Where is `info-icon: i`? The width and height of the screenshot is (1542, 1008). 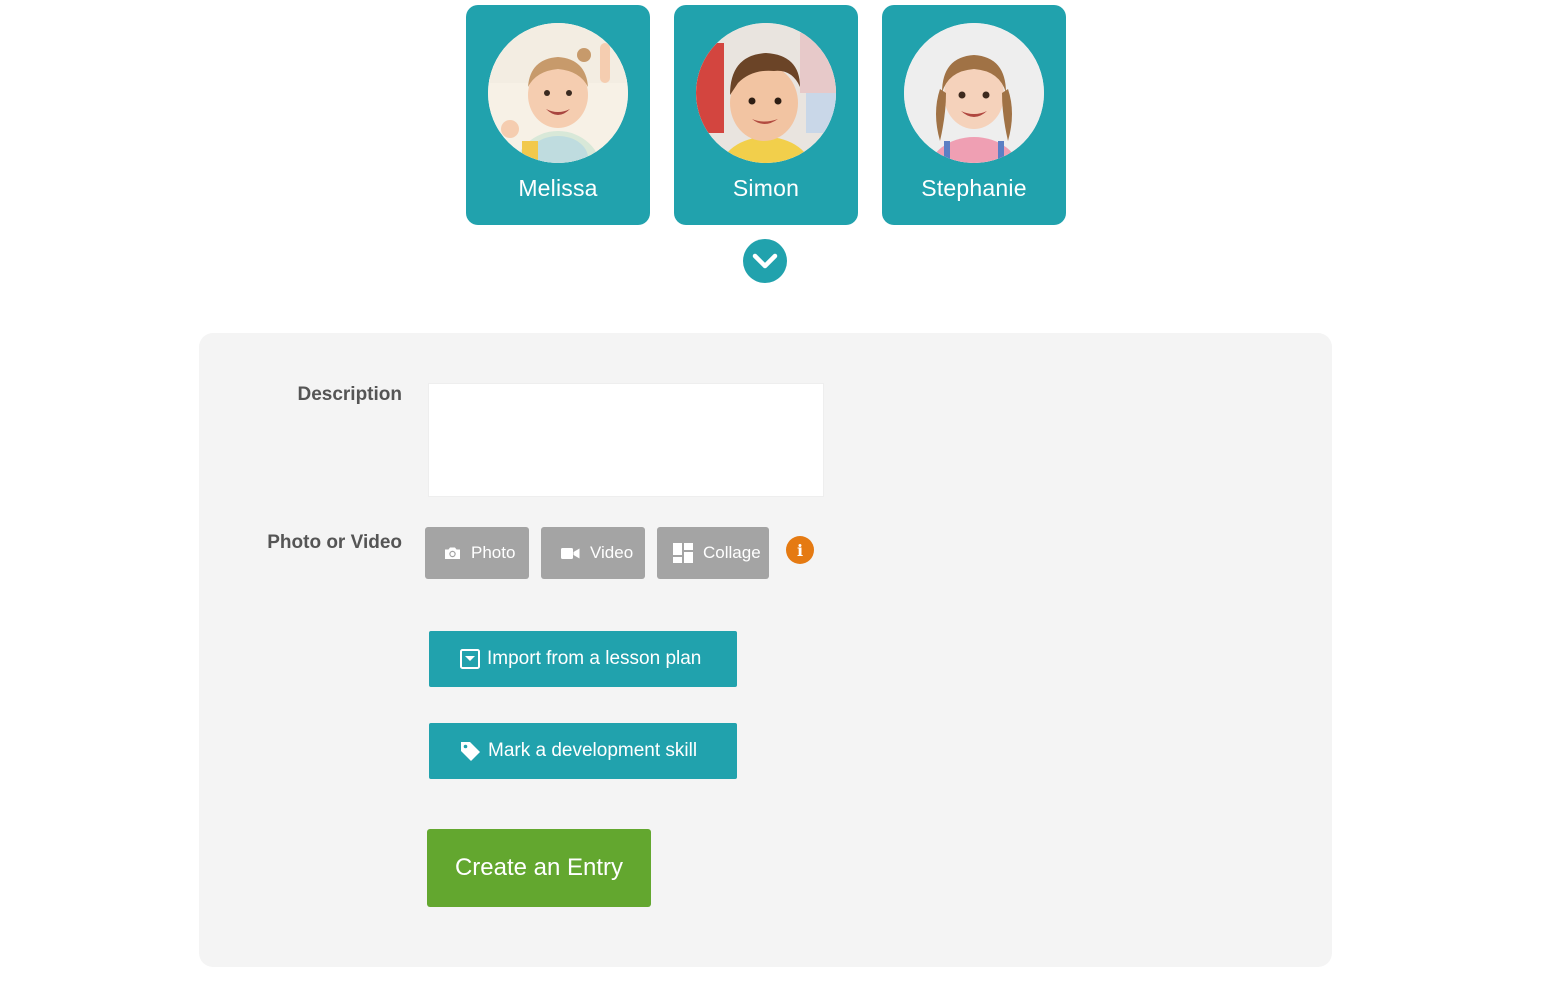 info-icon: i is located at coordinates (800, 550).